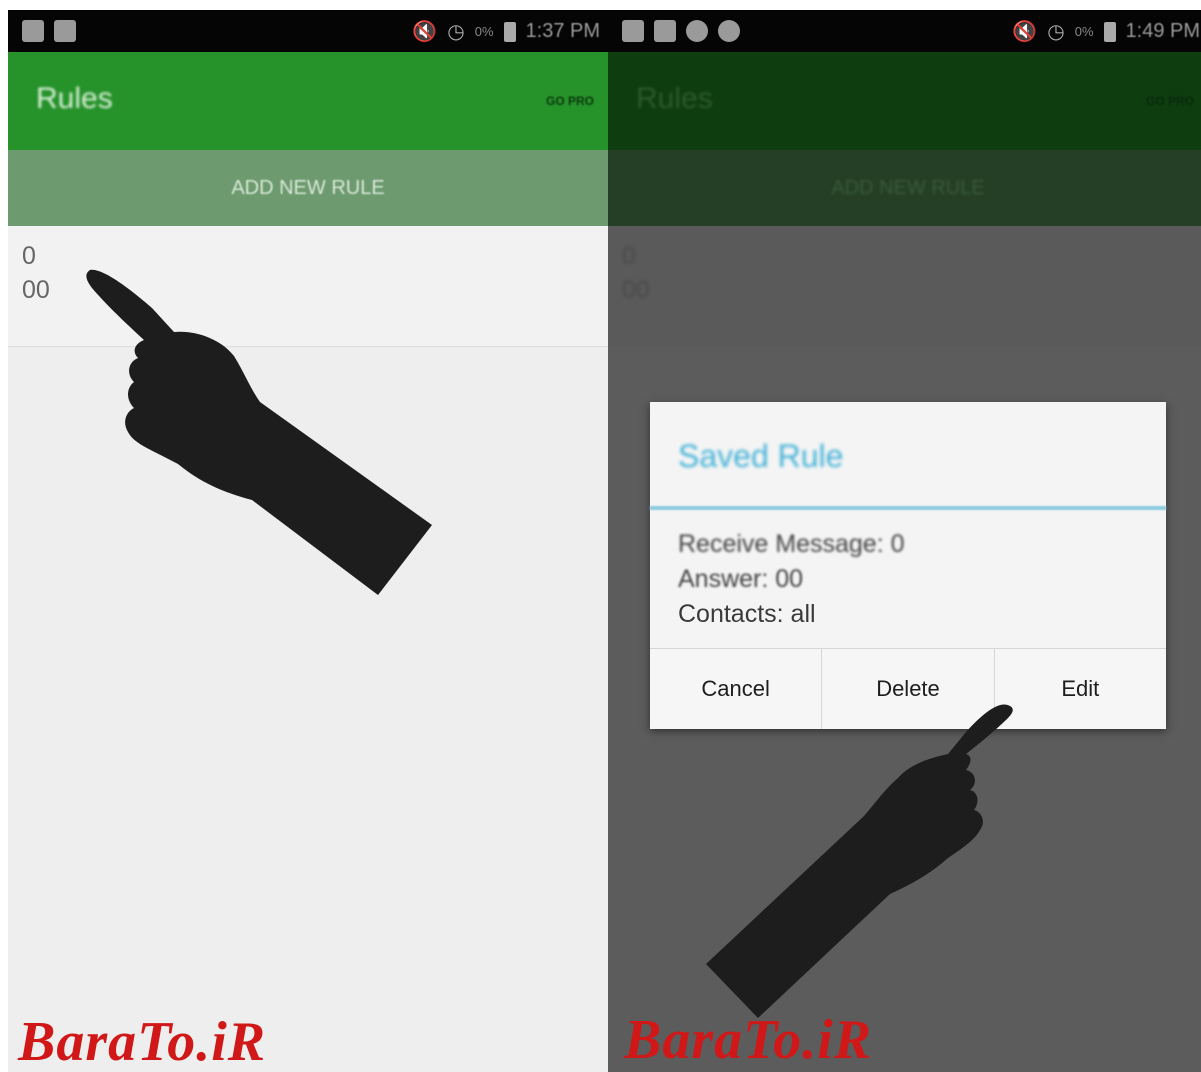 The image size is (1201, 1072). Describe the element at coordinates (791, 544) in the screenshot. I see `dialog-receive-message: Receive Message: 0` at that location.